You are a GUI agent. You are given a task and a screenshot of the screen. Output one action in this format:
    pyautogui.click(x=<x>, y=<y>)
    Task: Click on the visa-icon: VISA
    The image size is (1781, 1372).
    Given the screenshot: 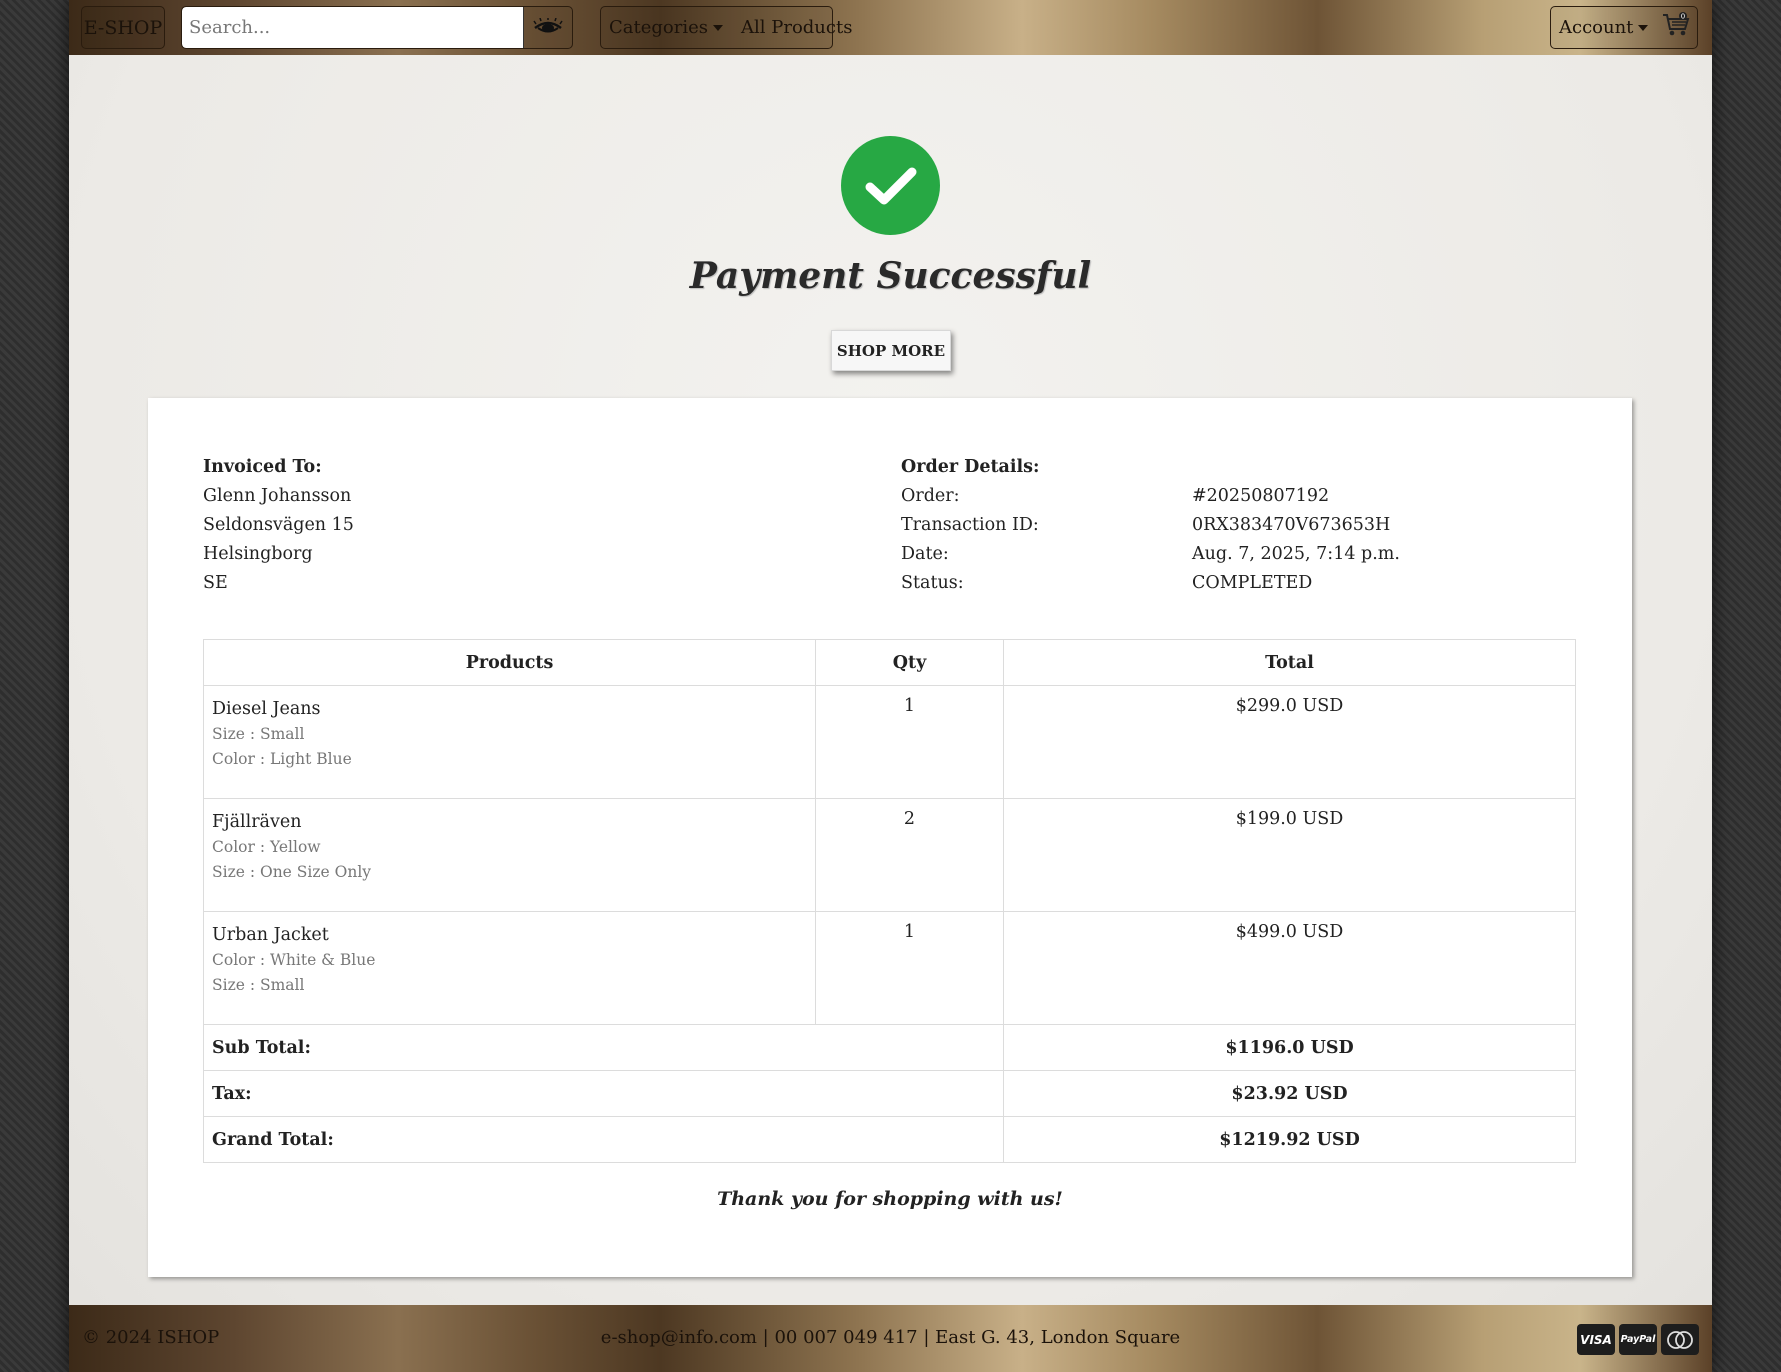 What is the action you would take?
    pyautogui.click(x=1596, y=1339)
    